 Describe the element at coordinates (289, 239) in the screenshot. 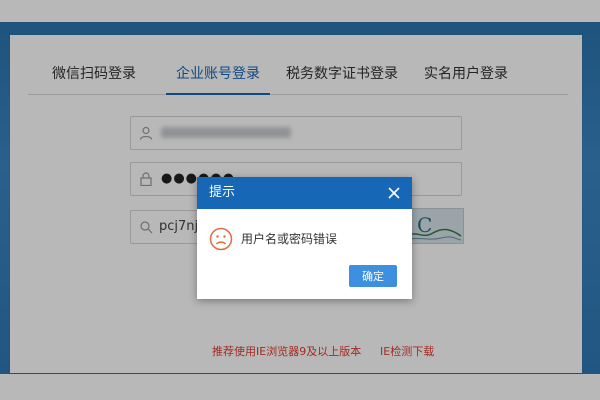

I see `error-message: 用户名或密码错误` at that location.